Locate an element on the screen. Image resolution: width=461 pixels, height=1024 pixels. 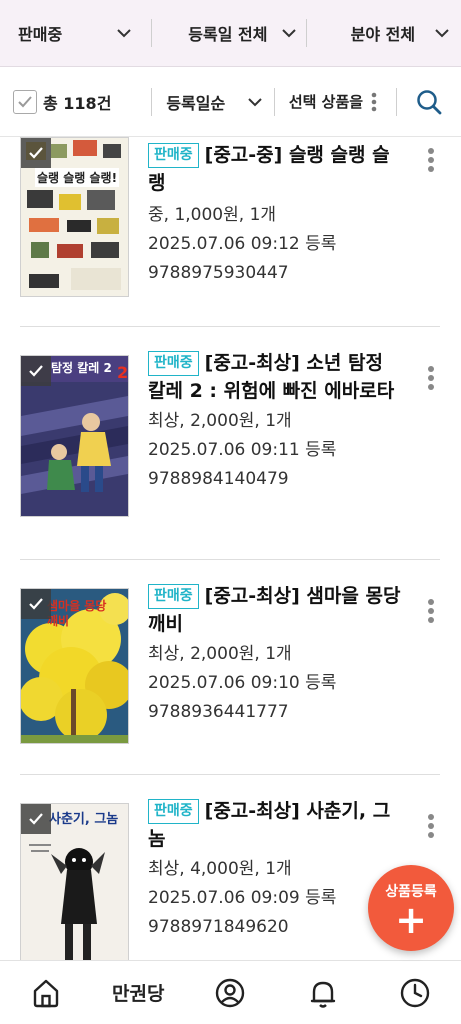
nav-my-account is located at coordinates (230, 992).